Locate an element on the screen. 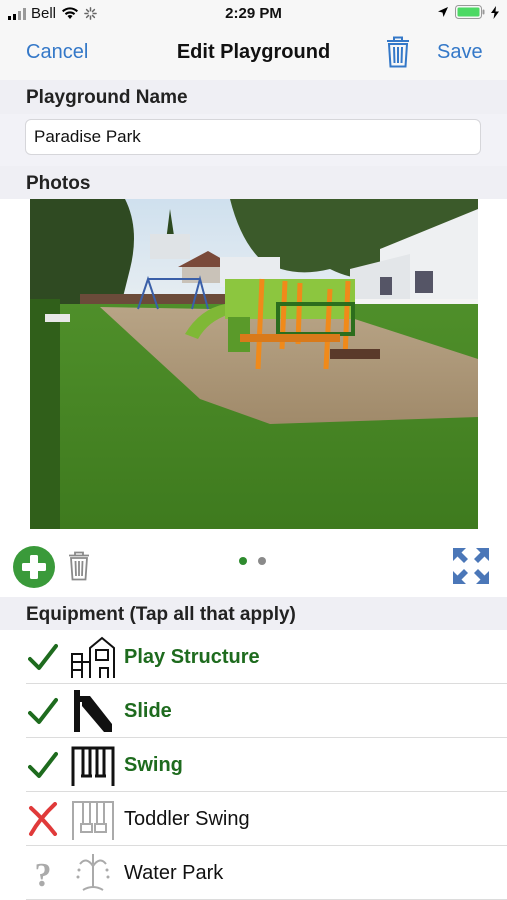 This screenshot has height=900, width=507. toddler-swing-icon is located at coordinates (93, 820).